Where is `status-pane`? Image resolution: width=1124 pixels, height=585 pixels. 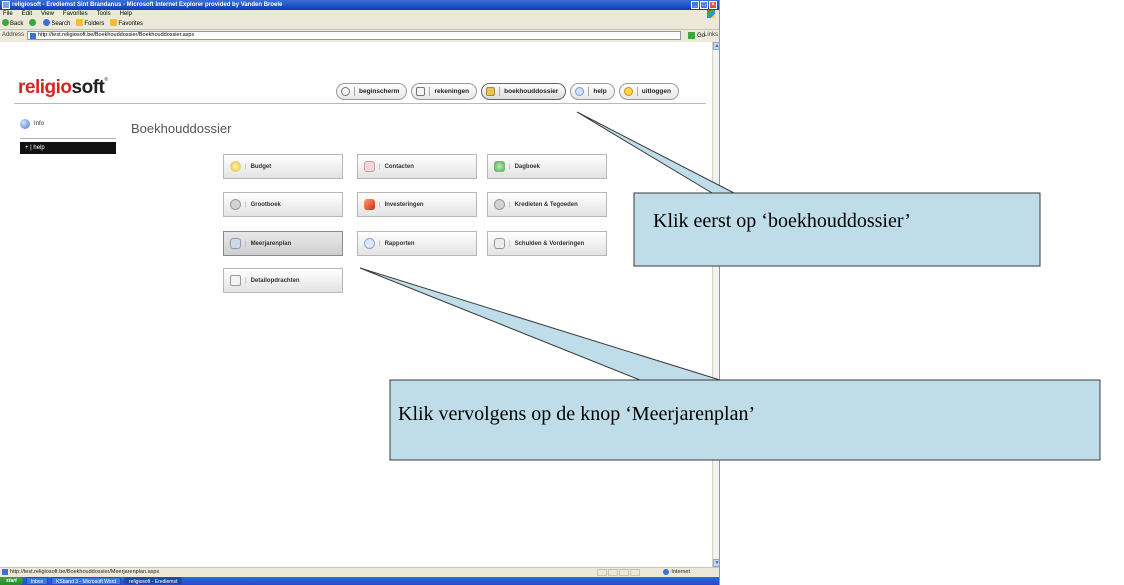
status-pane is located at coordinates (602, 572).